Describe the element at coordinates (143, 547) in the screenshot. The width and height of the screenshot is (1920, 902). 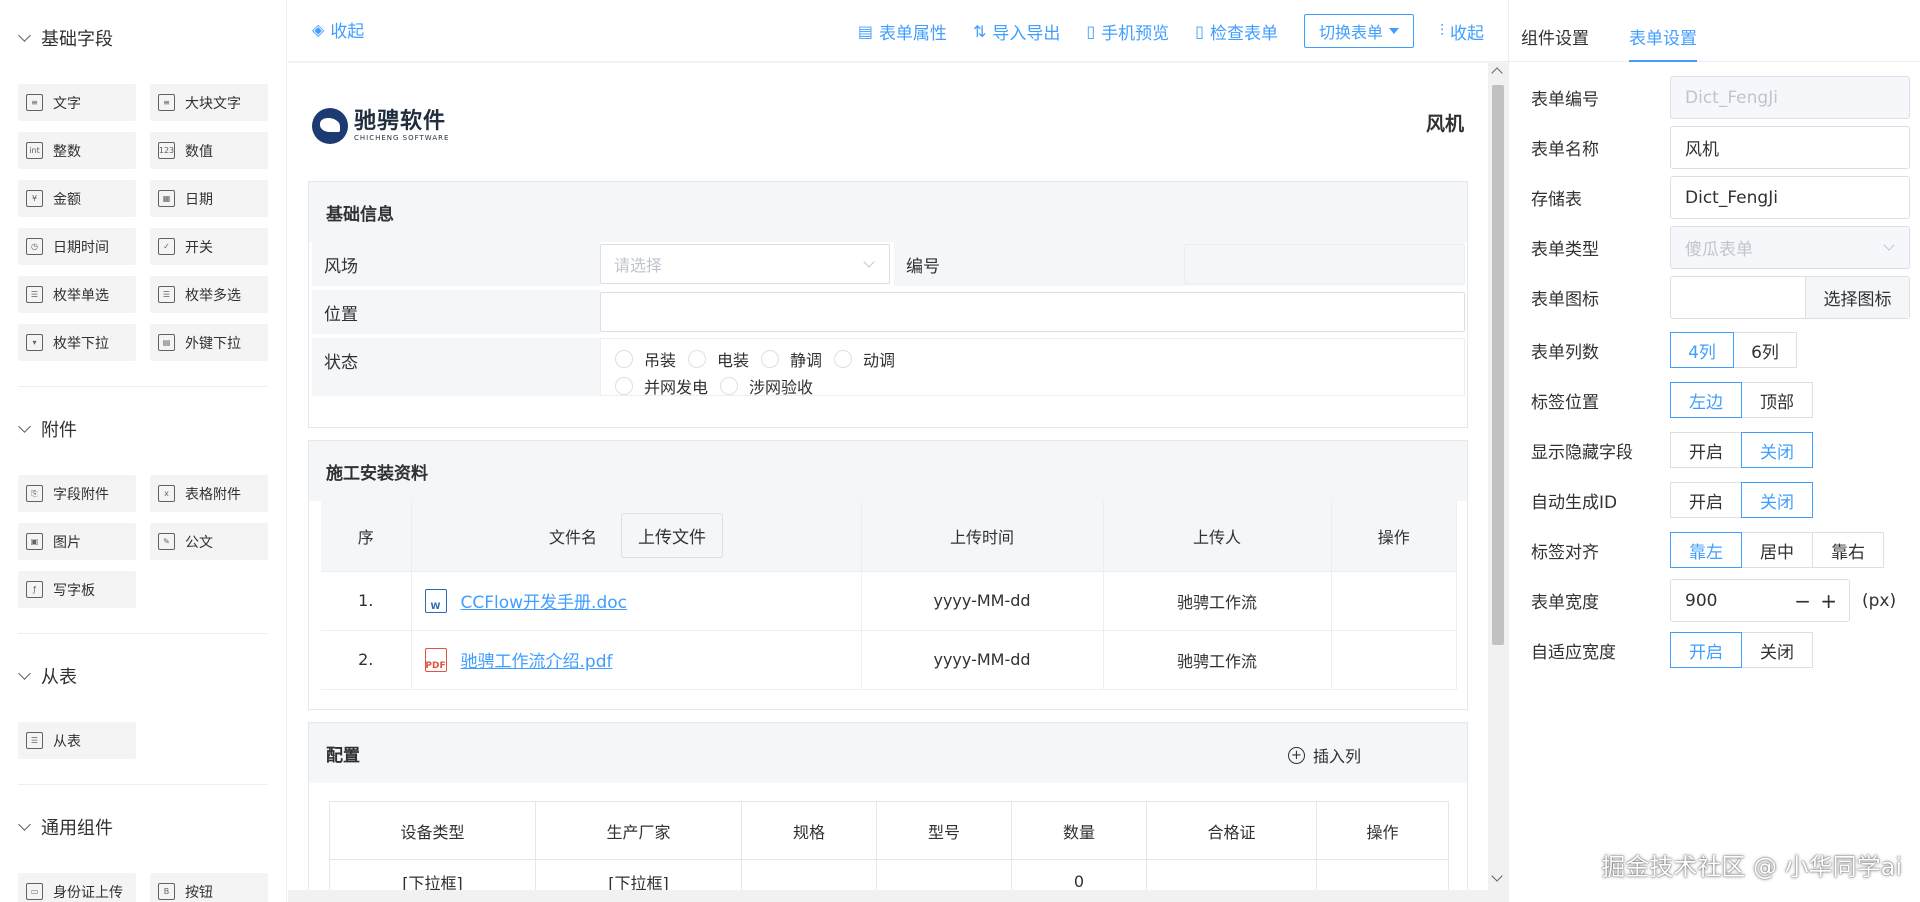
I see `attachment-fields-grid: ⎘ 字段附件 x 表格附件 ▣ 图片 ✎ 公文 ƒ 写字板` at that location.